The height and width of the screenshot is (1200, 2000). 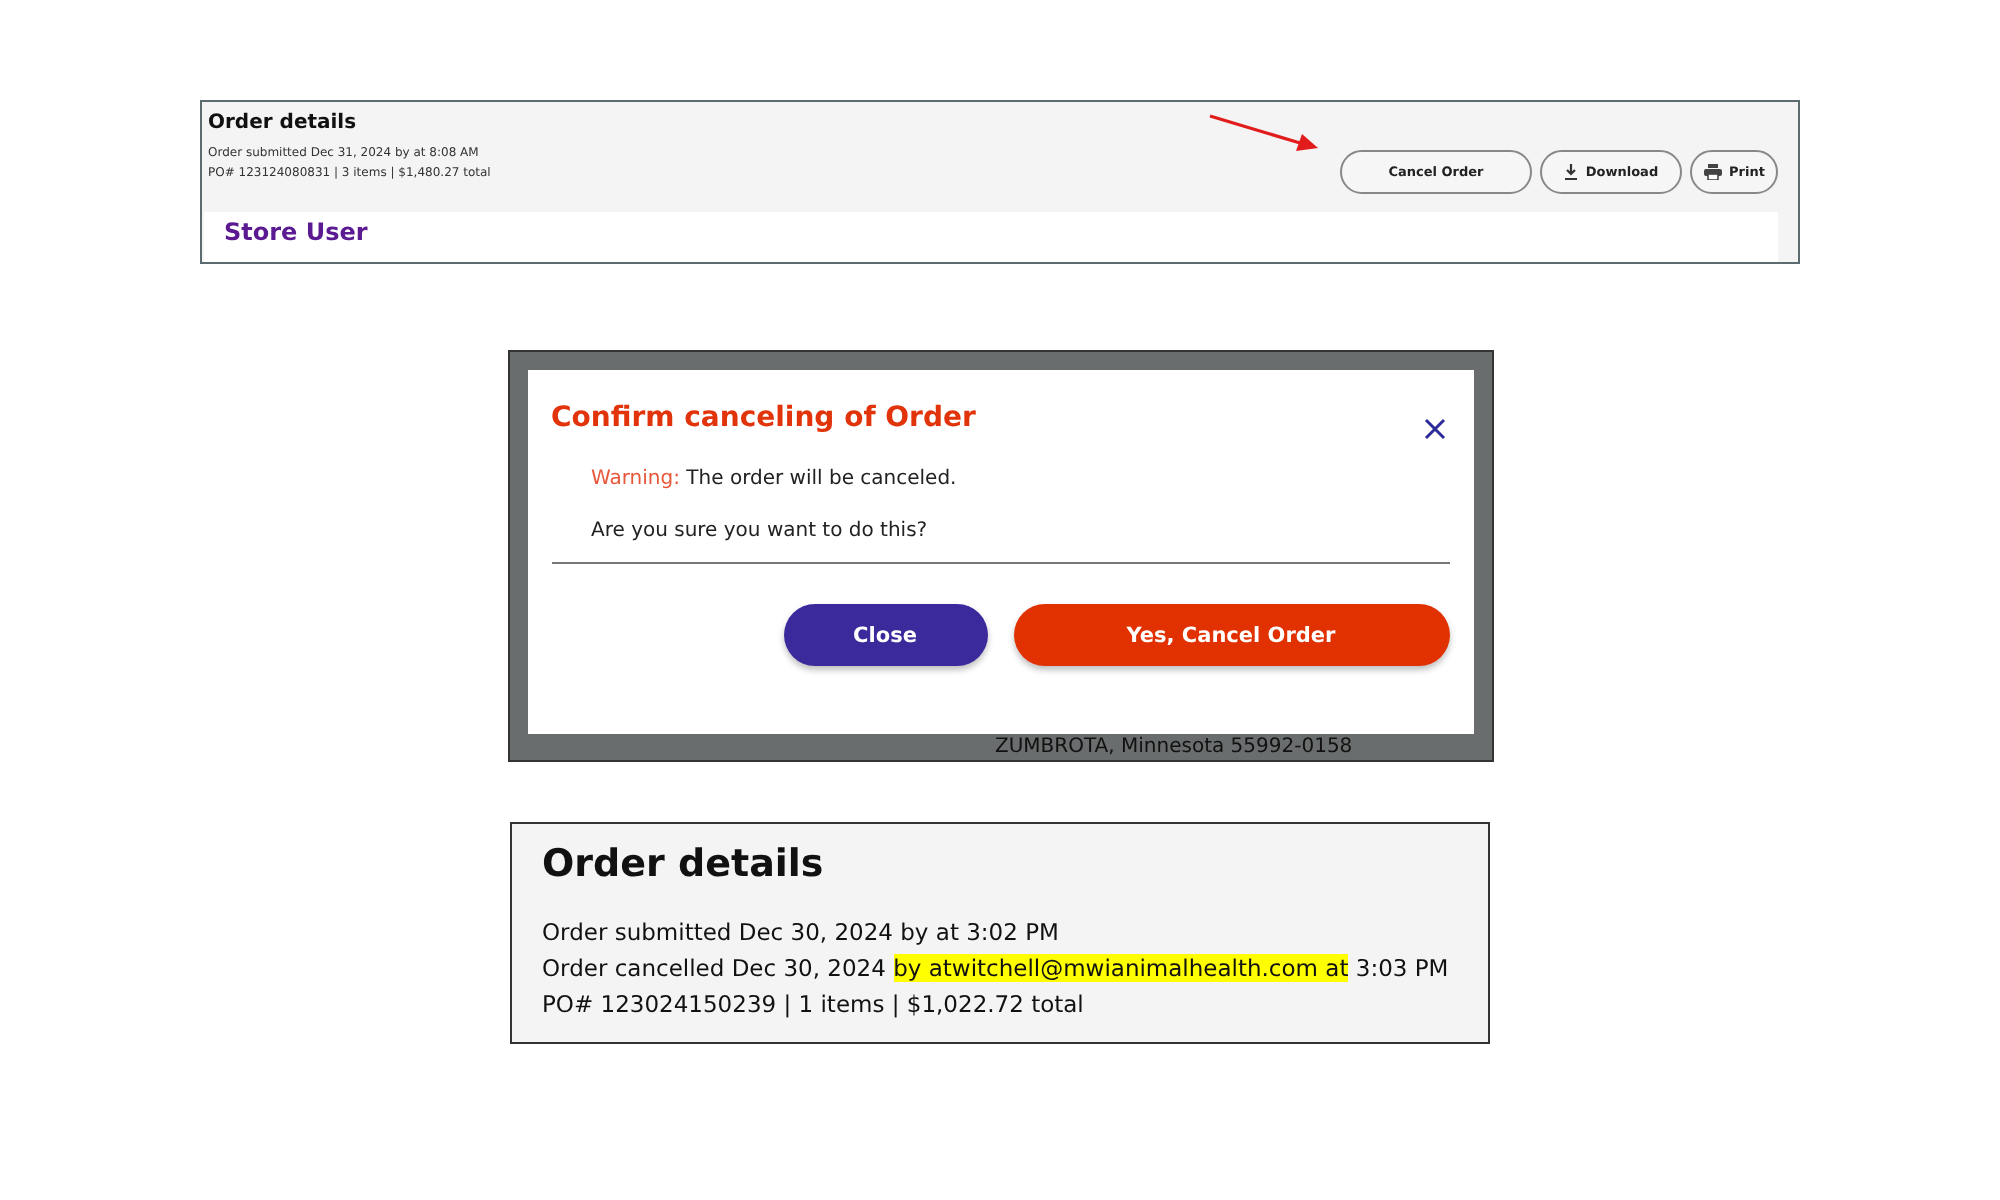 What do you see at coordinates (996, 969) in the screenshot?
I see `order-info-text: Order cancelled Dec 30, 2024 by atwitchell@mwianimalhealth.com at 3:03 PM` at bounding box center [996, 969].